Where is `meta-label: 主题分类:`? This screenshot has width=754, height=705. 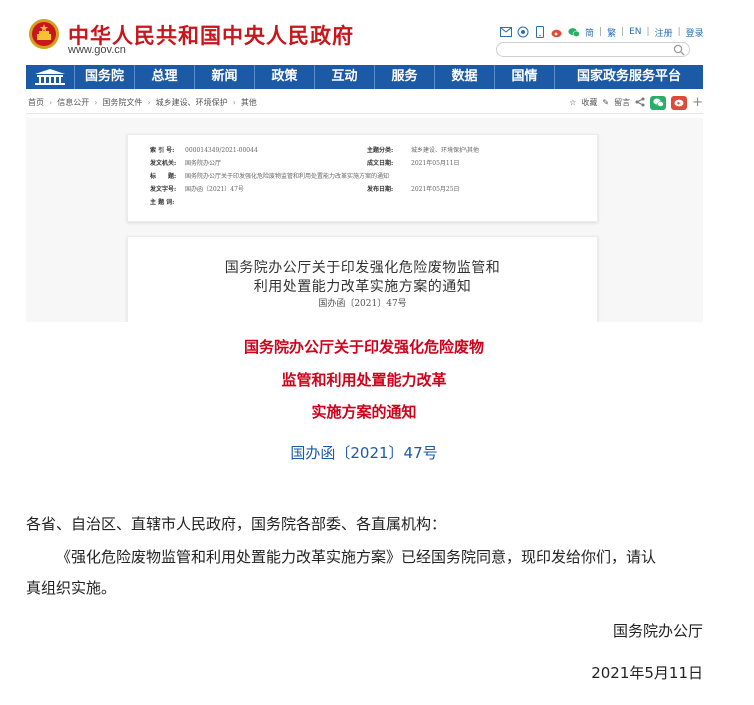
meta-label: 主题分类: is located at coordinates (380, 150).